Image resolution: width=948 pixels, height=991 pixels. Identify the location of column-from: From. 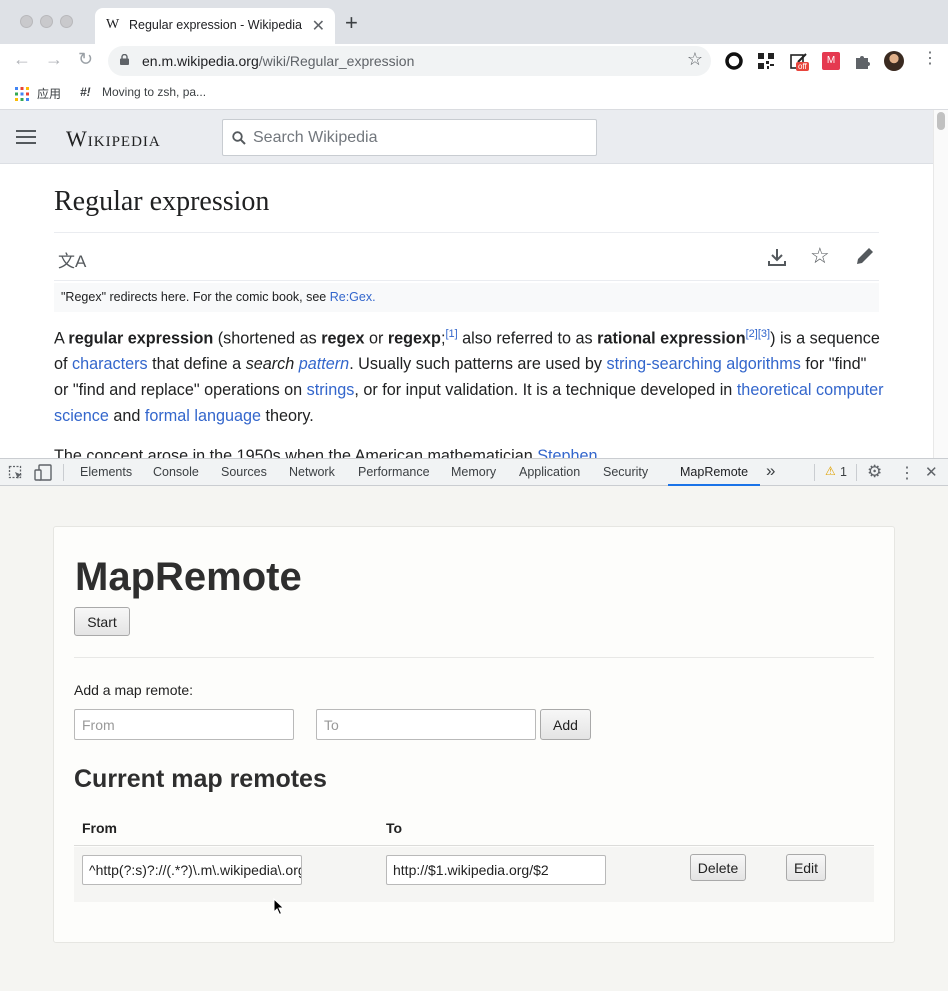
(99, 828).